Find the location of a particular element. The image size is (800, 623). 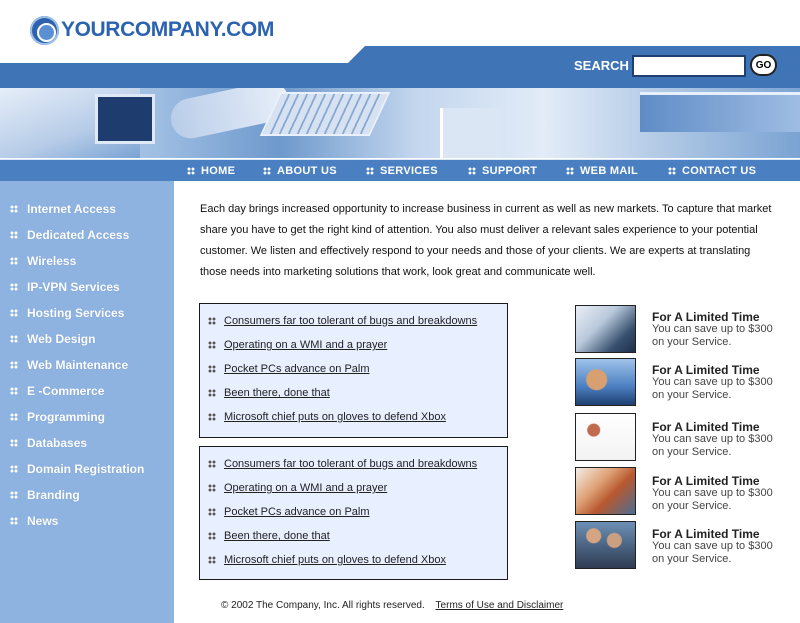

screen-graphic is located at coordinates (720, 112).